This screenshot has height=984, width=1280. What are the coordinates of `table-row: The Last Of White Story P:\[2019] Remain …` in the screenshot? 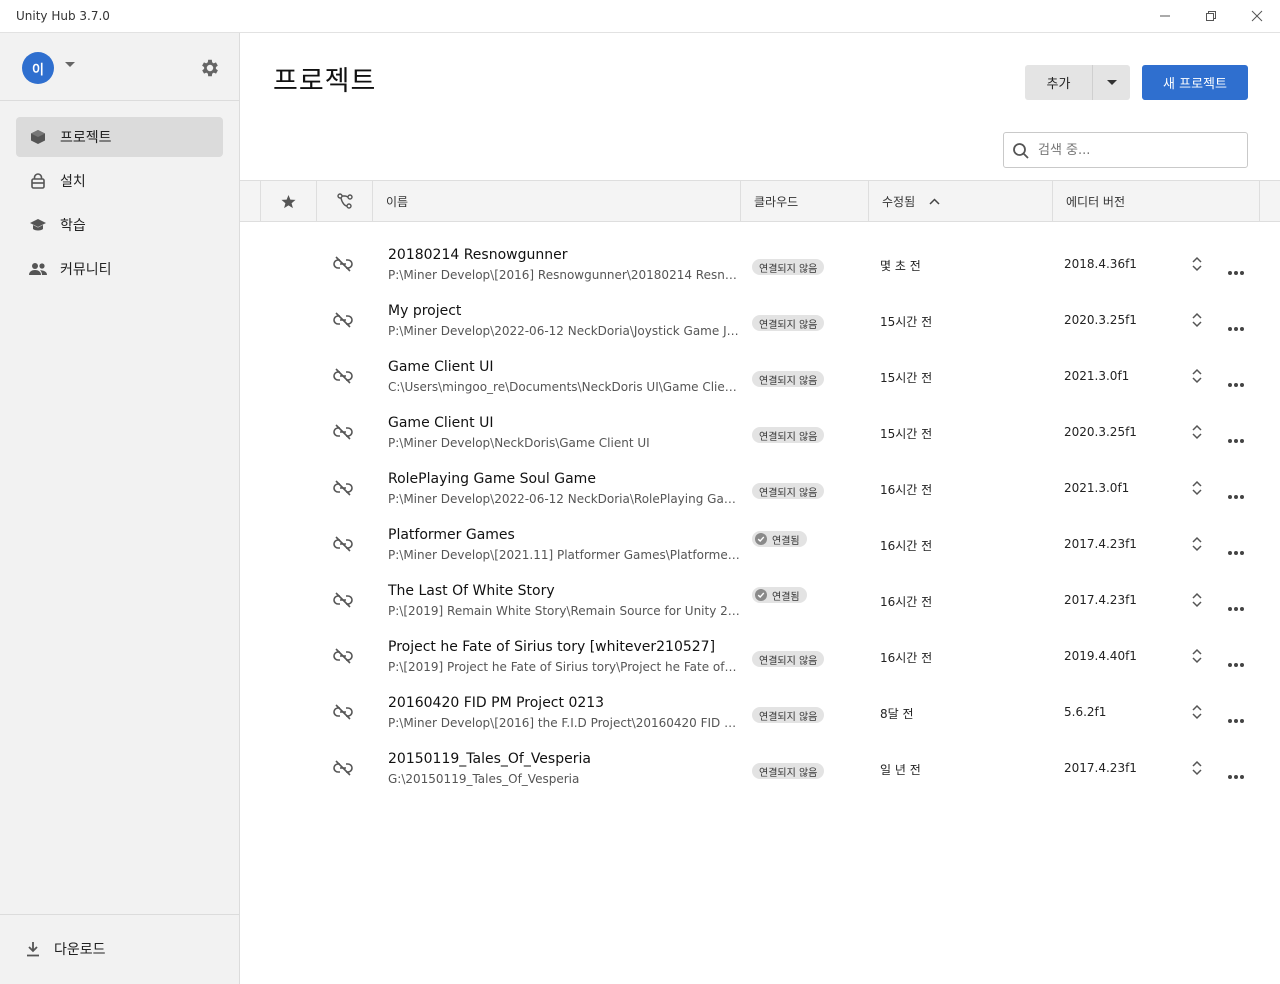 It's located at (760, 600).